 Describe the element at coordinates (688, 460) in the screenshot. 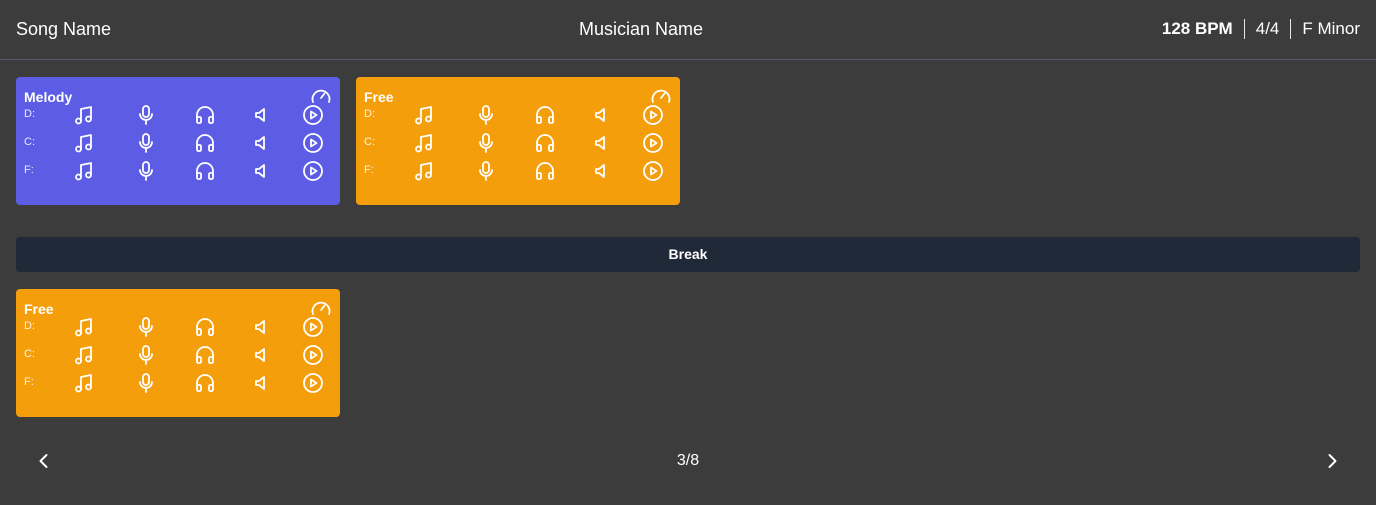

I see `page-indicator: 3/8` at that location.